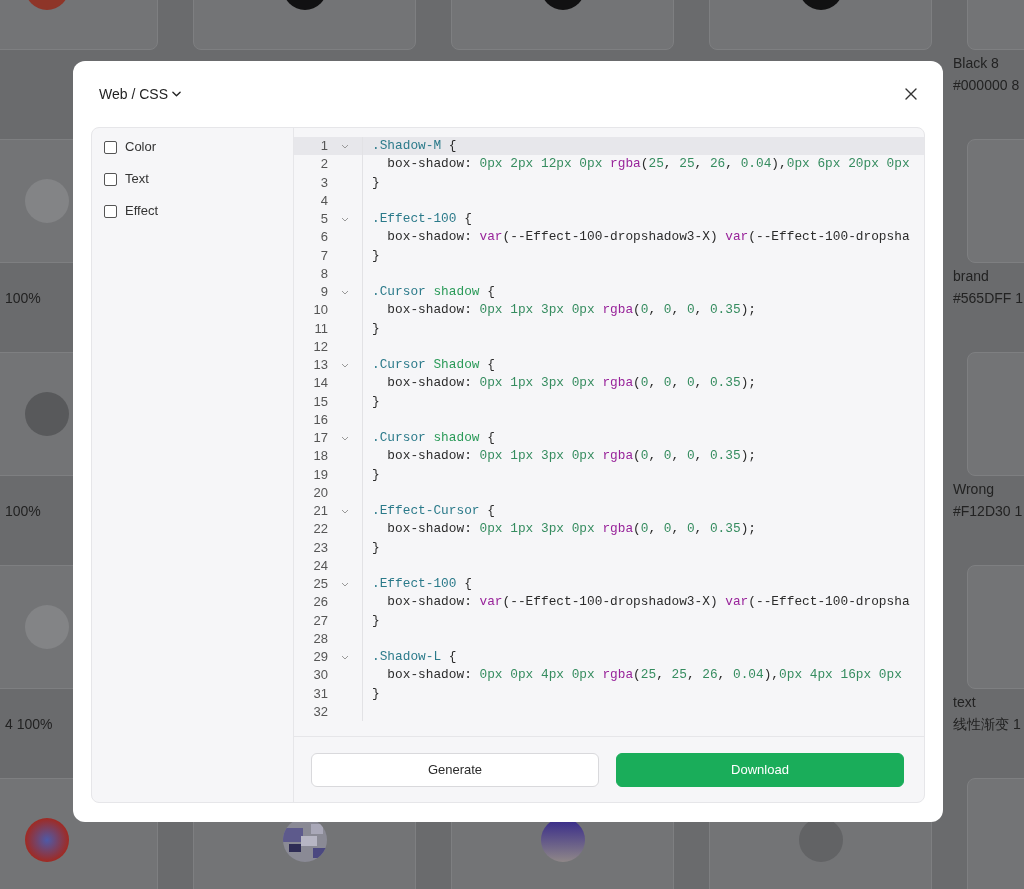 The width and height of the screenshot is (1024, 889). Describe the element at coordinates (320, 438) in the screenshot. I see `line-number: 17` at that location.